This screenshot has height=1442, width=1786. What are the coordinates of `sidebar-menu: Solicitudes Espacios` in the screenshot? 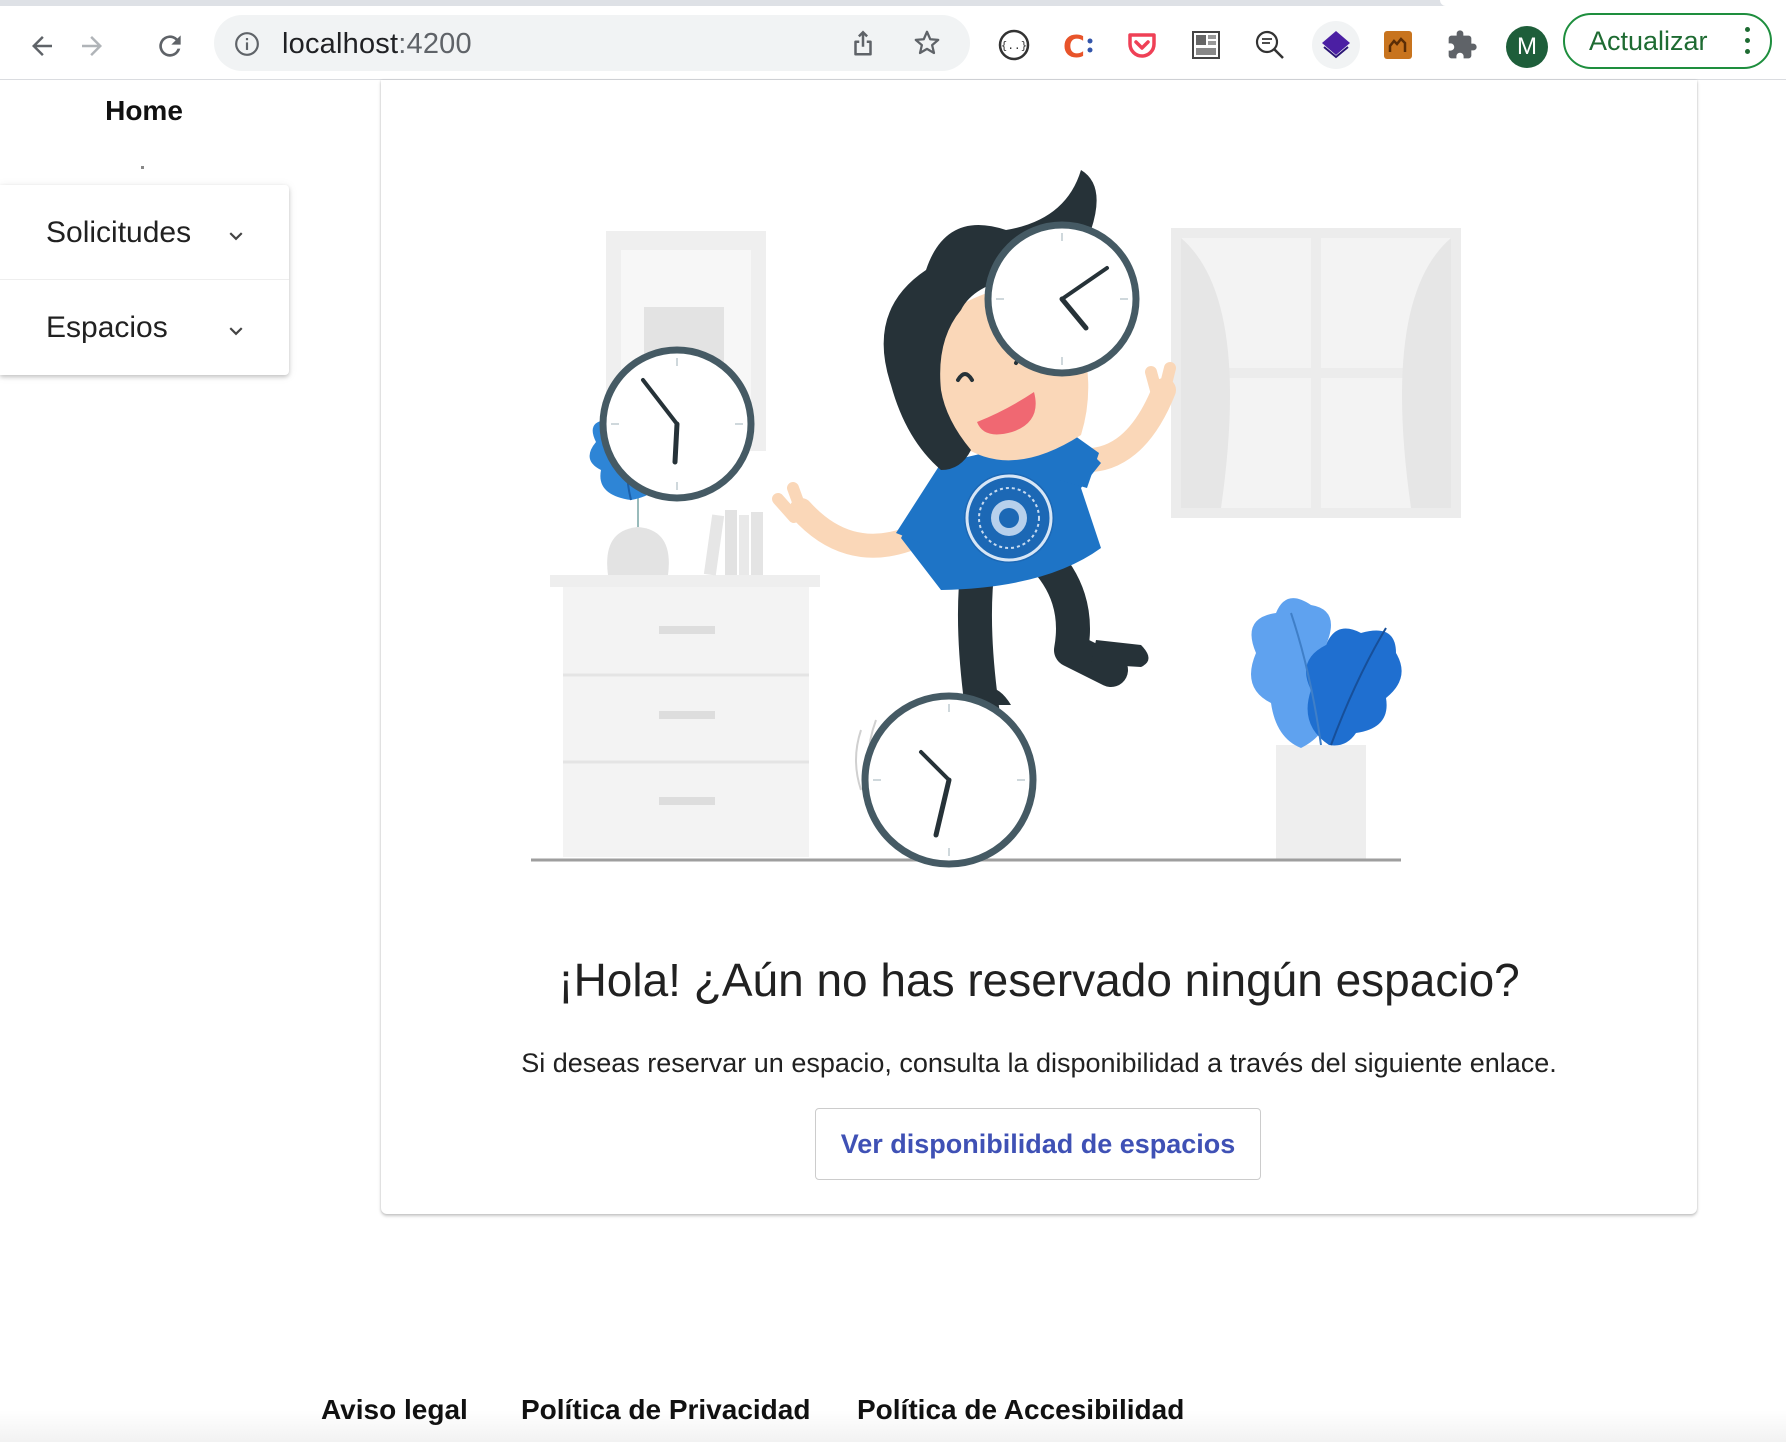 It's located at (144, 280).